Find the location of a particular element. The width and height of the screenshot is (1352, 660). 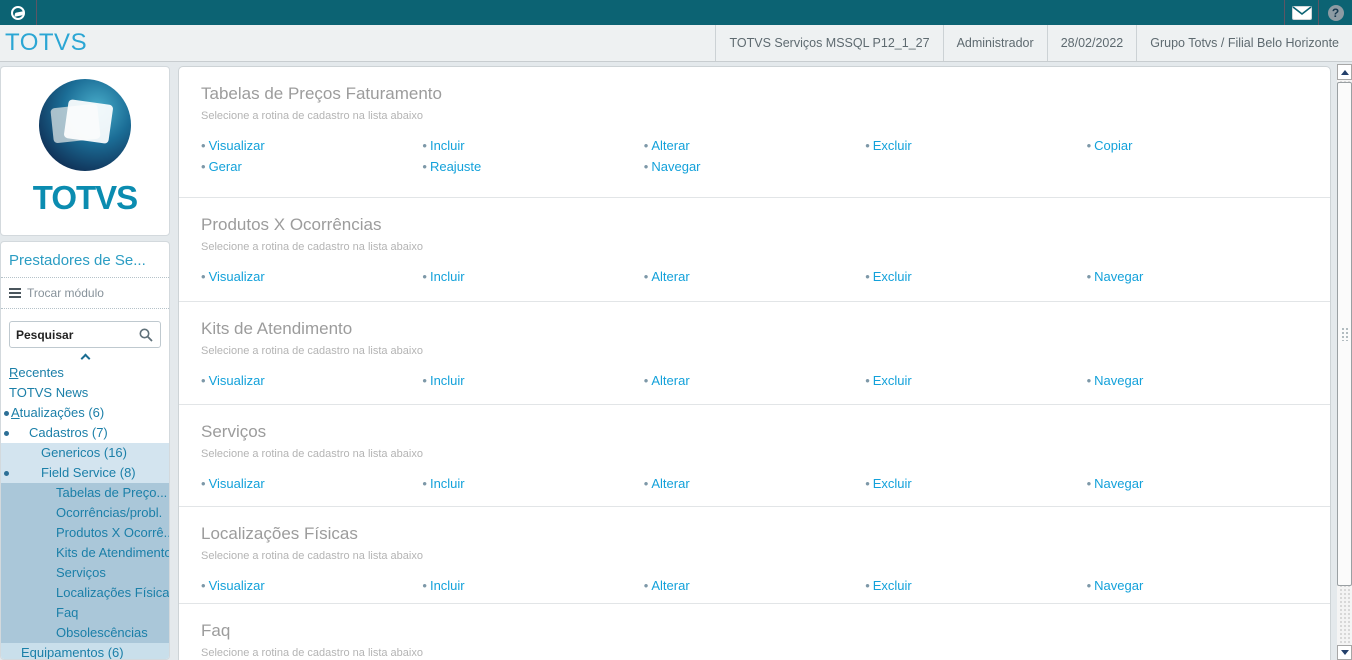

scroll-down-button is located at coordinates (1344, 652).